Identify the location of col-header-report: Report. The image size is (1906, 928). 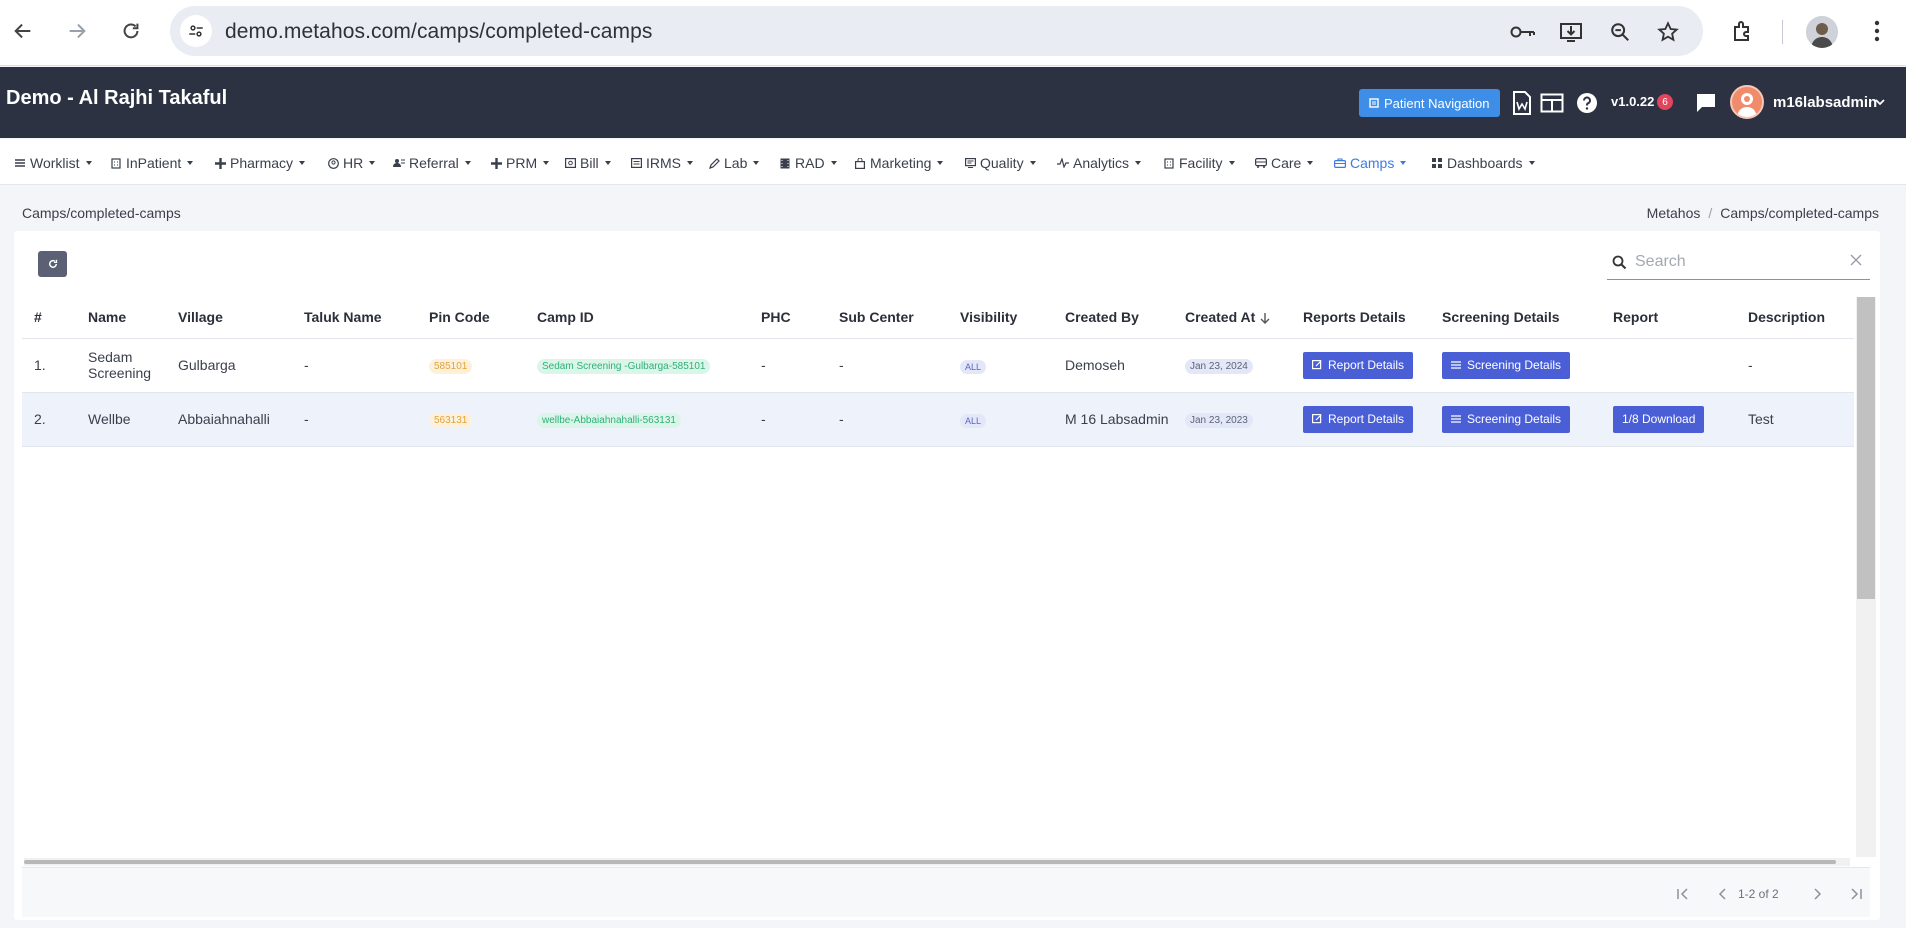
(1668, 317).